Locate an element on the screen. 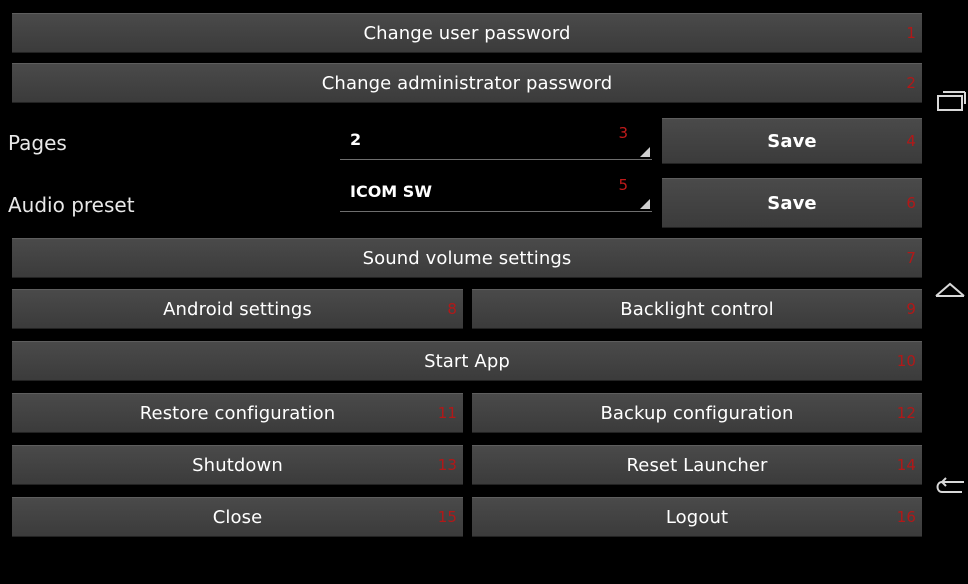 The height and width of the screenshot is (584, 968). audio-save-label: Save is located at coordinates (792, 203).